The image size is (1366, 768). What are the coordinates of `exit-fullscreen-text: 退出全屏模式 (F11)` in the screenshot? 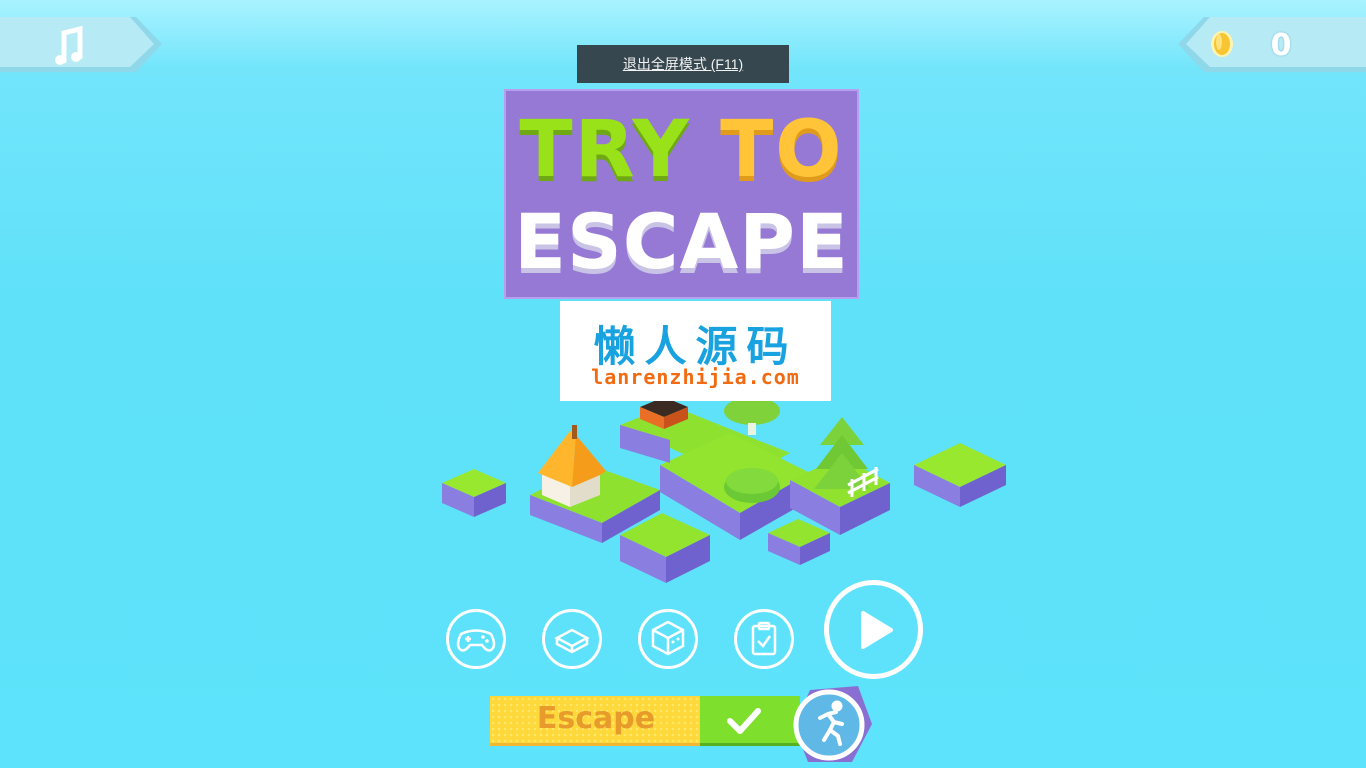 It's located at (683, 64).